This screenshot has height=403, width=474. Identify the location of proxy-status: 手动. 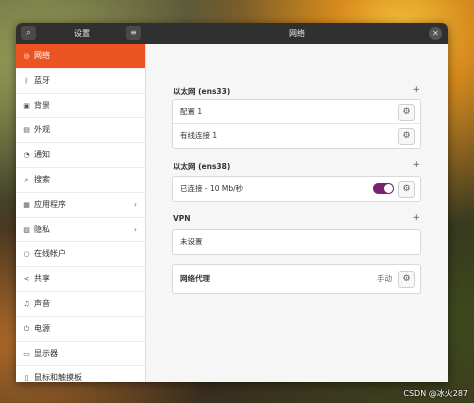
(384, 278).